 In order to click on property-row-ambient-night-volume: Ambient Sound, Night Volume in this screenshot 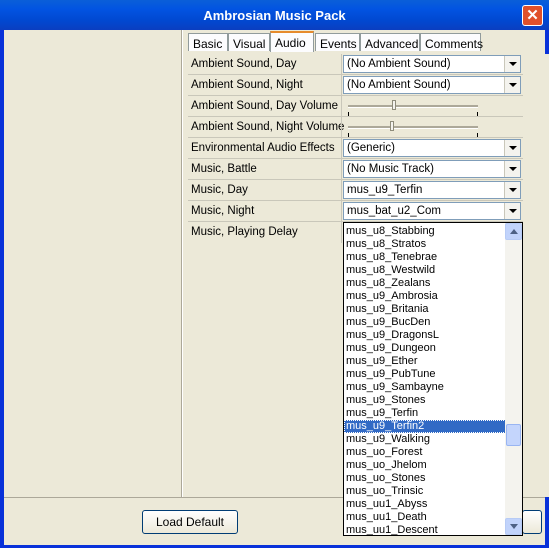, I will do `click(355, 127)`.